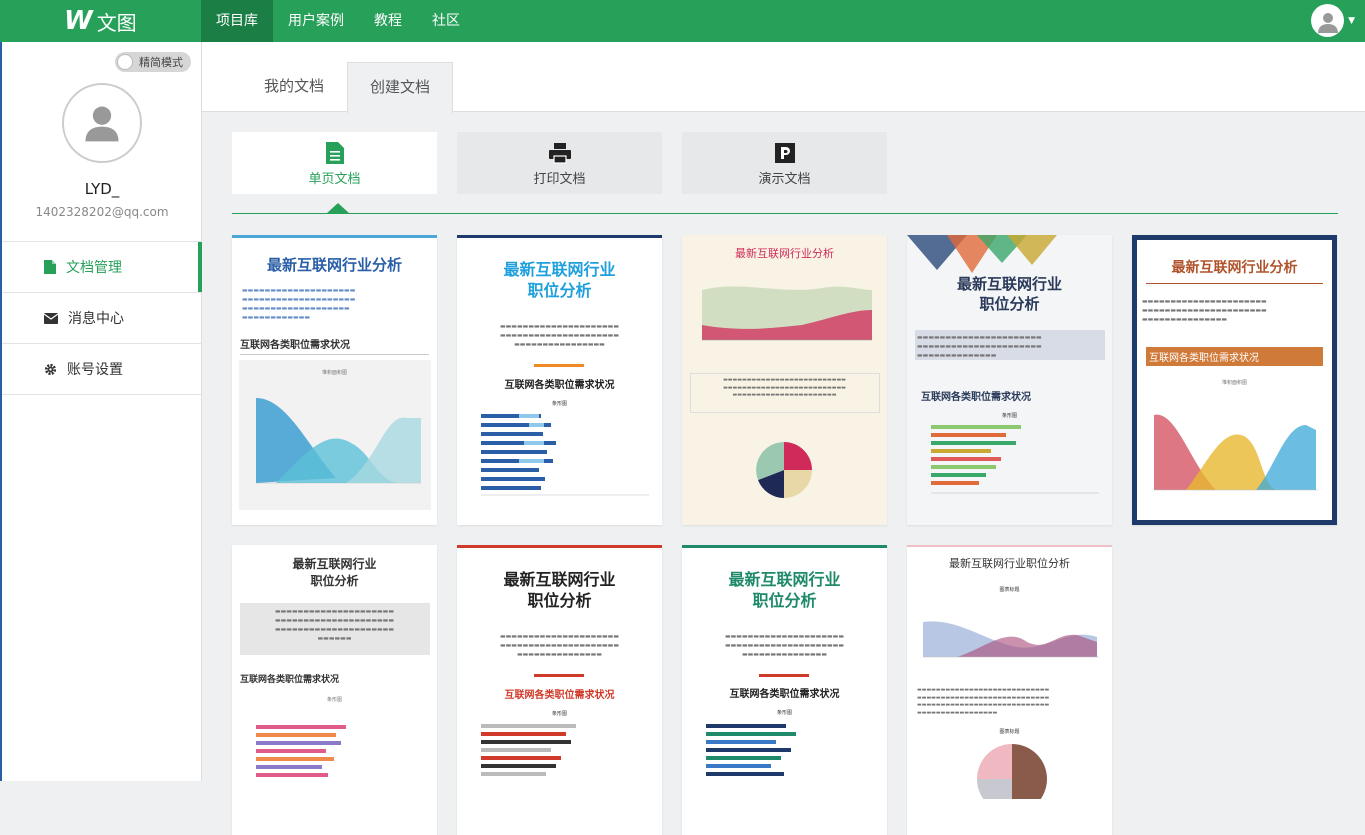  What do you see at coordinates (1009, 590) in the screenshot?
I see `chart-title: 图表标题` at bounding box center [1009, 590].